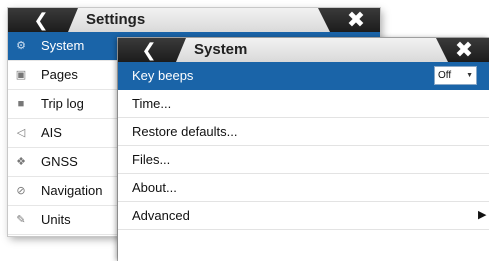  What do you see at coordinates (469, 75) in the screenshot?
I see `caret-down-icon: ▼` at bounding box center [469, 75].